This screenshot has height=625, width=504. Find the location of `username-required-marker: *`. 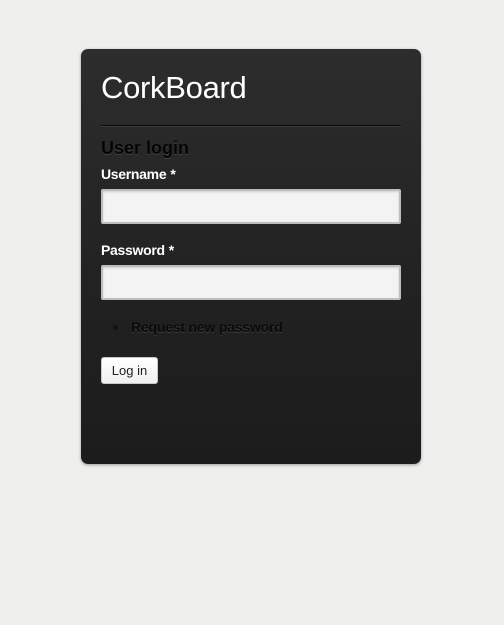

username-required-marker: * is located at coordinates (173, 174).